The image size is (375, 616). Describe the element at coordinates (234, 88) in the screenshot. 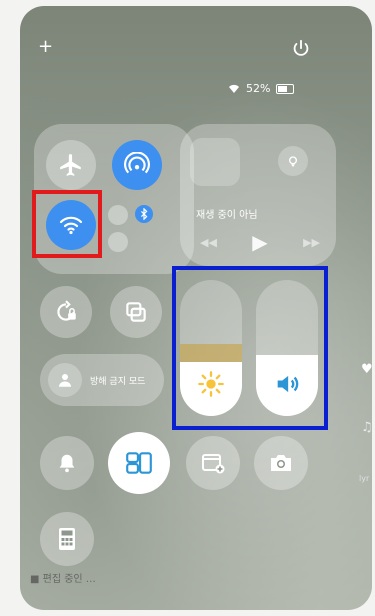

I see `wifi-status-icon` at that location.